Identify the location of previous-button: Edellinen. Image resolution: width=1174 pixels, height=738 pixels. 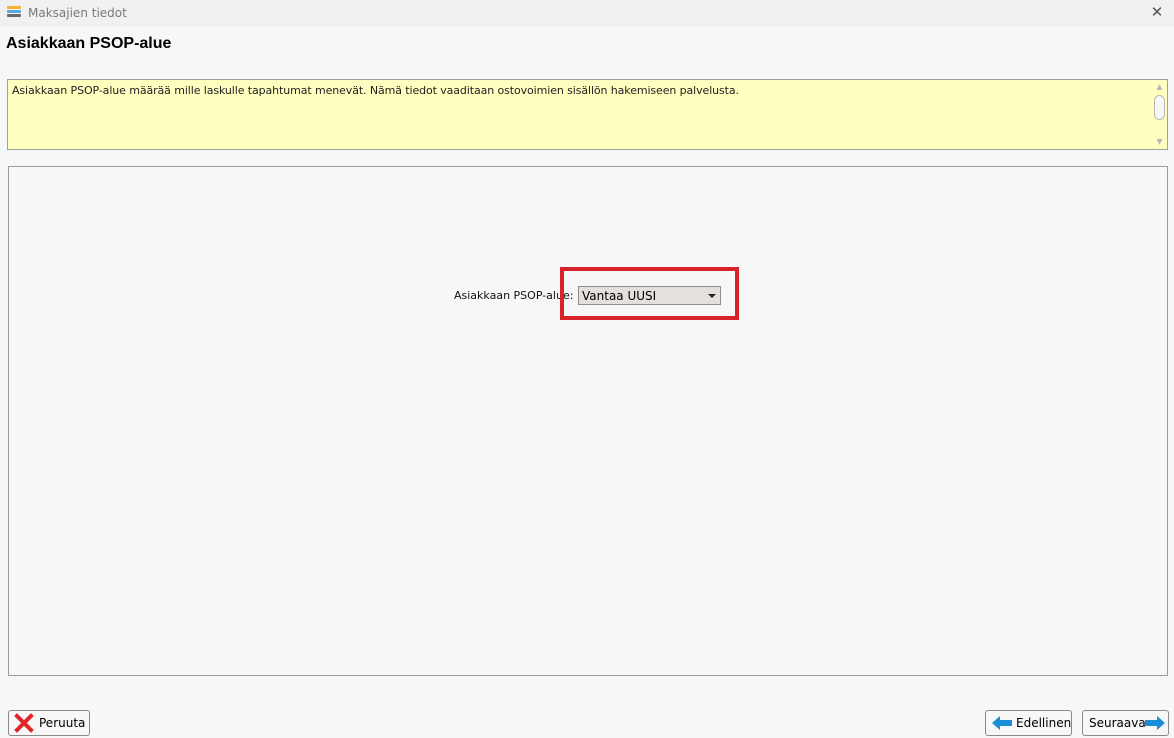
(1028, 723).